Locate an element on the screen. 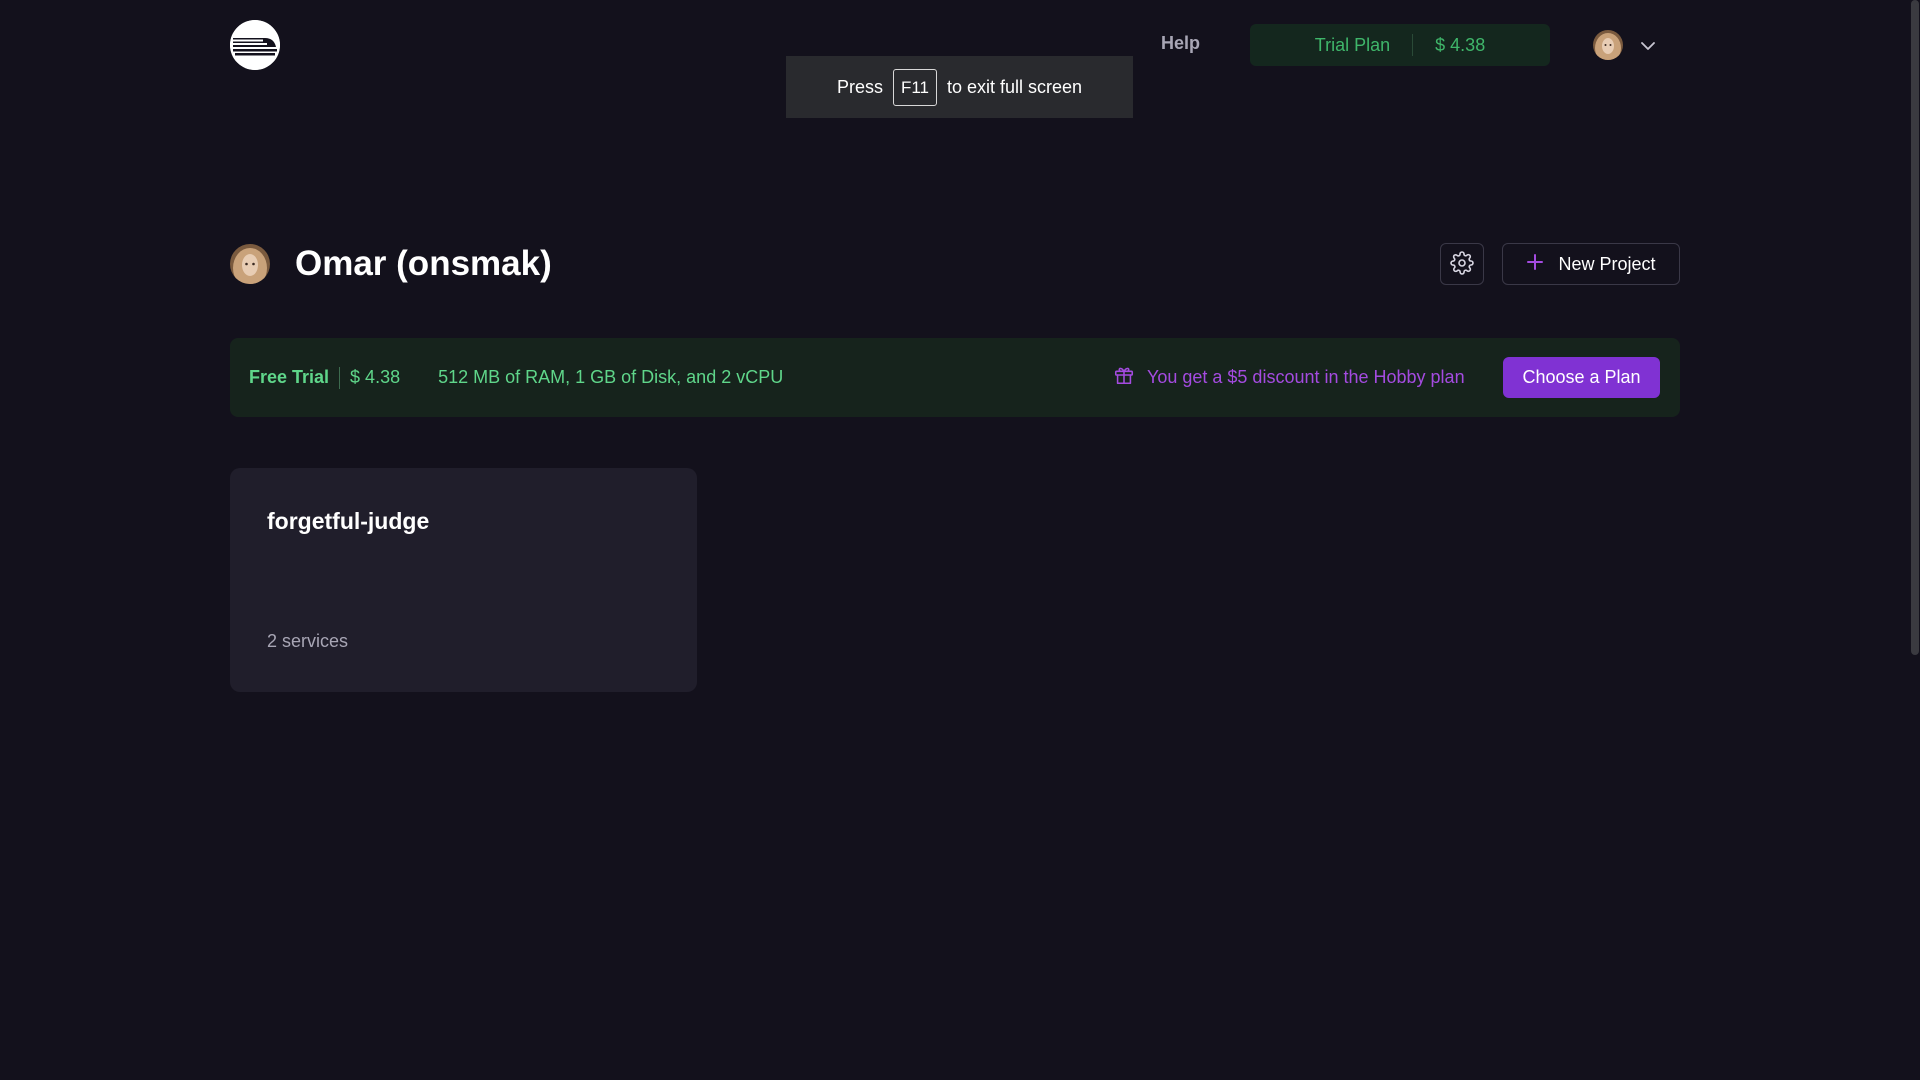 This screenshot has width=1920, height=1080. avatar is located at coordinates (1608, 45).